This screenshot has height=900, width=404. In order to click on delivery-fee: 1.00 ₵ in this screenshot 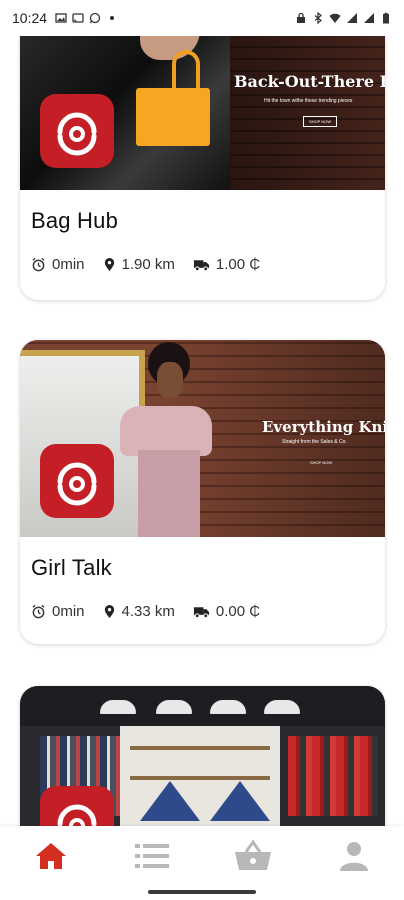, I will do `click(238, 264)`.